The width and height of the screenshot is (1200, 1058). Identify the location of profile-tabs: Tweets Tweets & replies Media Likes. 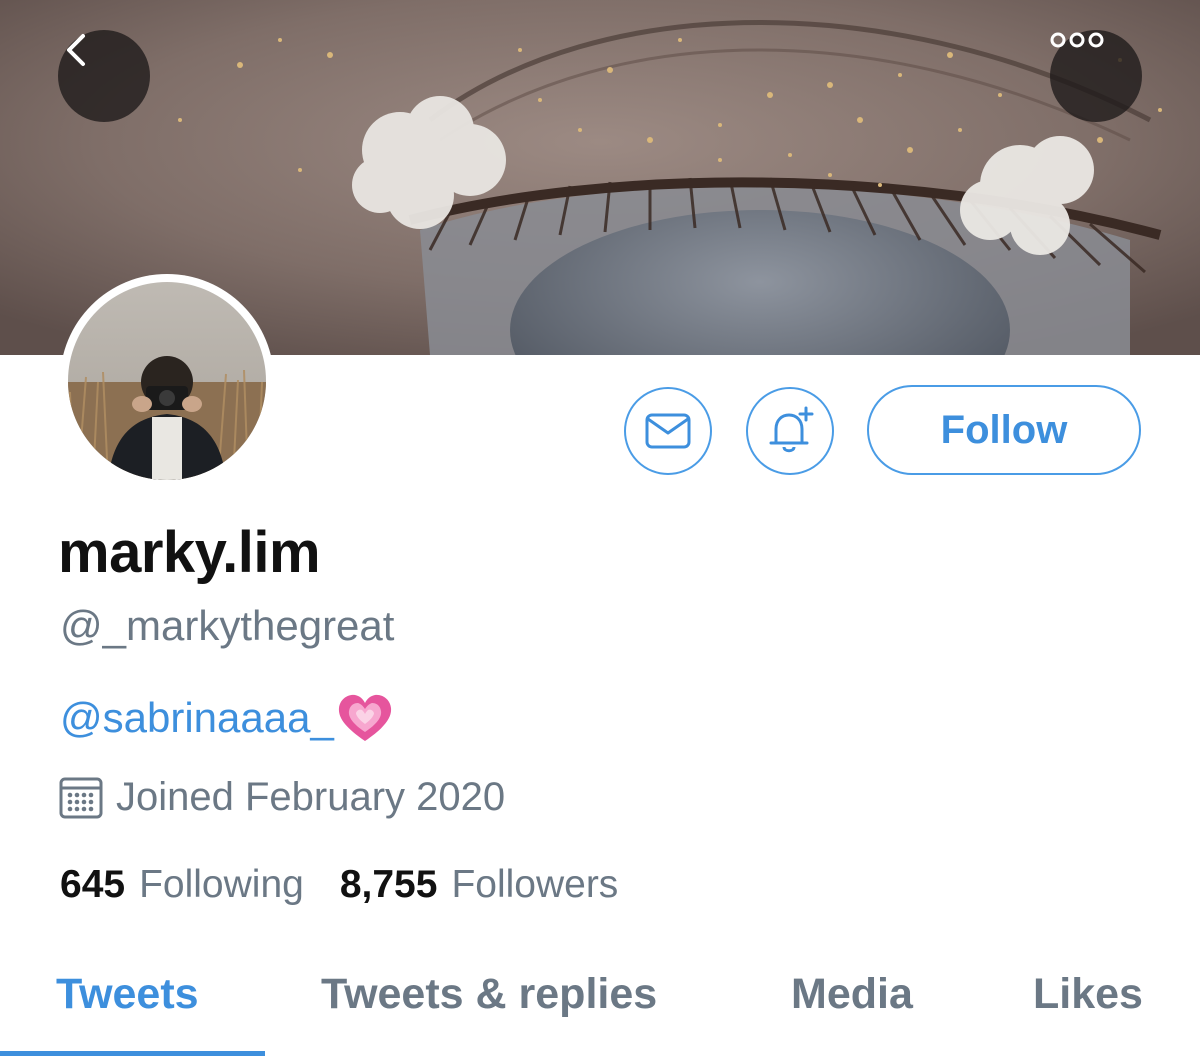
(600, 1009).